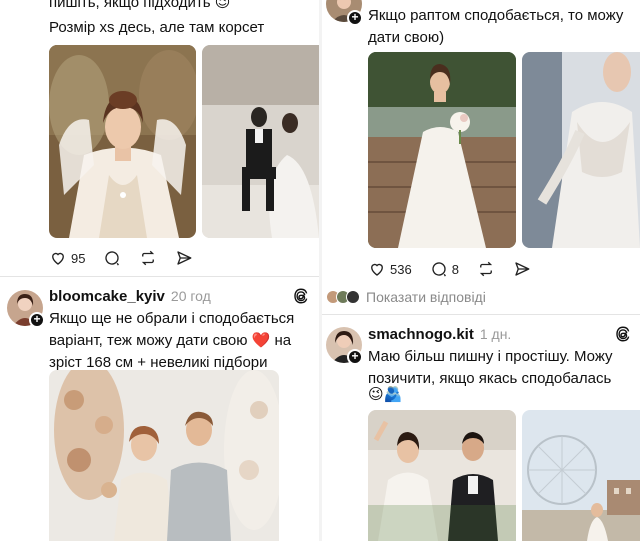 The height and width of the screenshot is (541, 640). I want to click on show-replies-link: Показати відповіді, so click(426, 297).